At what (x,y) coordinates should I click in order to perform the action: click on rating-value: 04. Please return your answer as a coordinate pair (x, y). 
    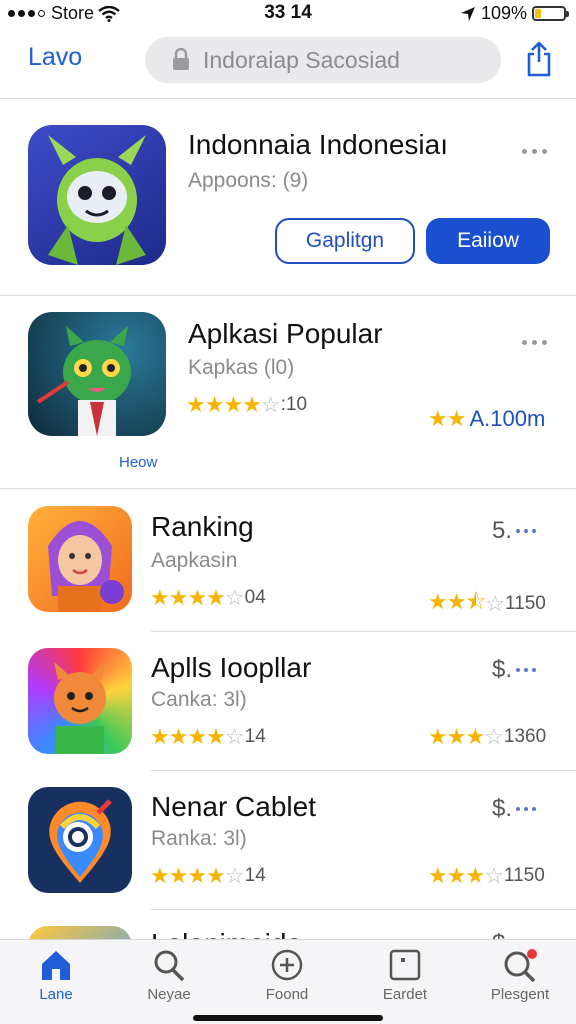
    Looking at the image, I should click on (255, 597).